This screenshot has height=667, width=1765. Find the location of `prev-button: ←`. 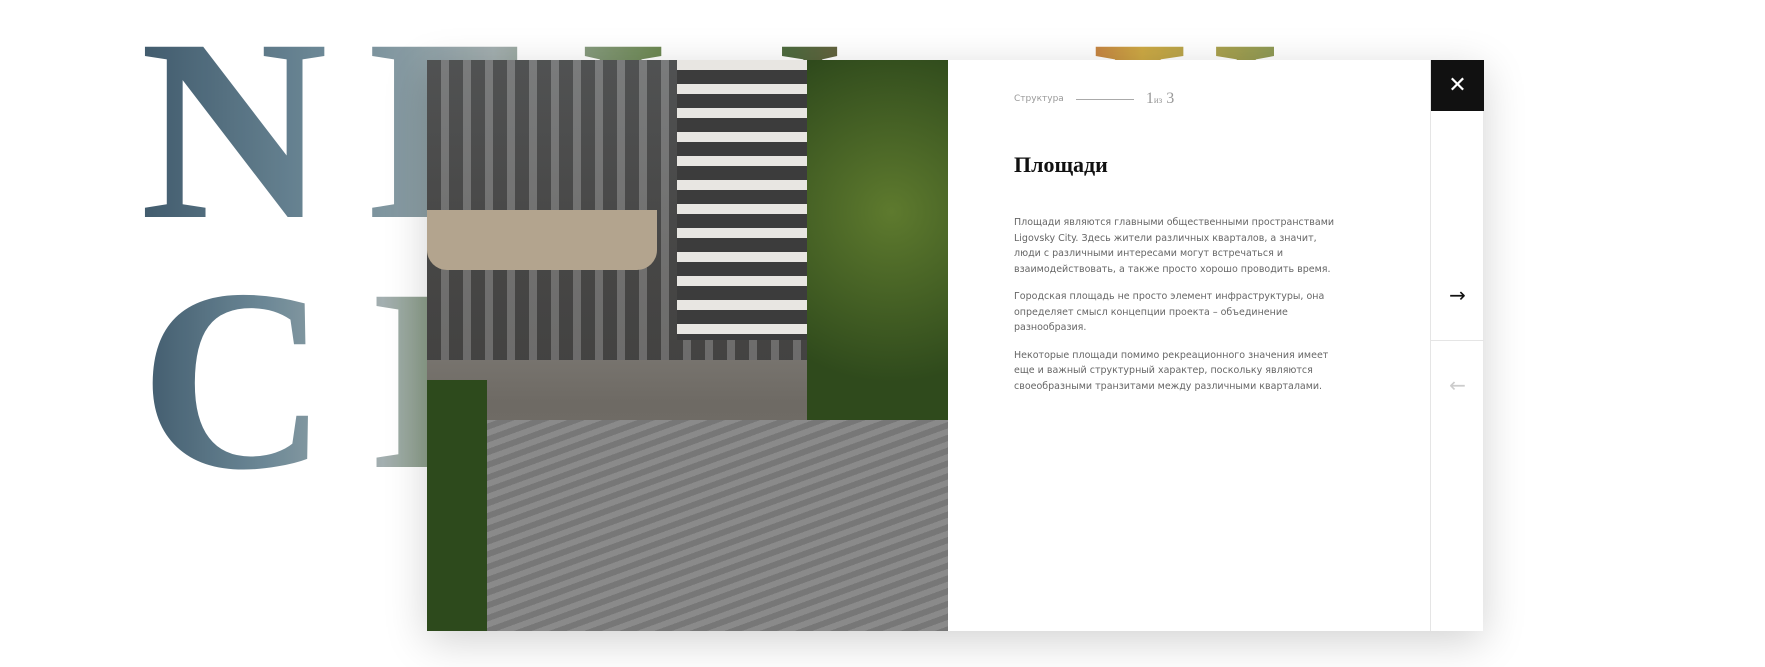

prev-button: ← is located at coordinates (1457, 385).